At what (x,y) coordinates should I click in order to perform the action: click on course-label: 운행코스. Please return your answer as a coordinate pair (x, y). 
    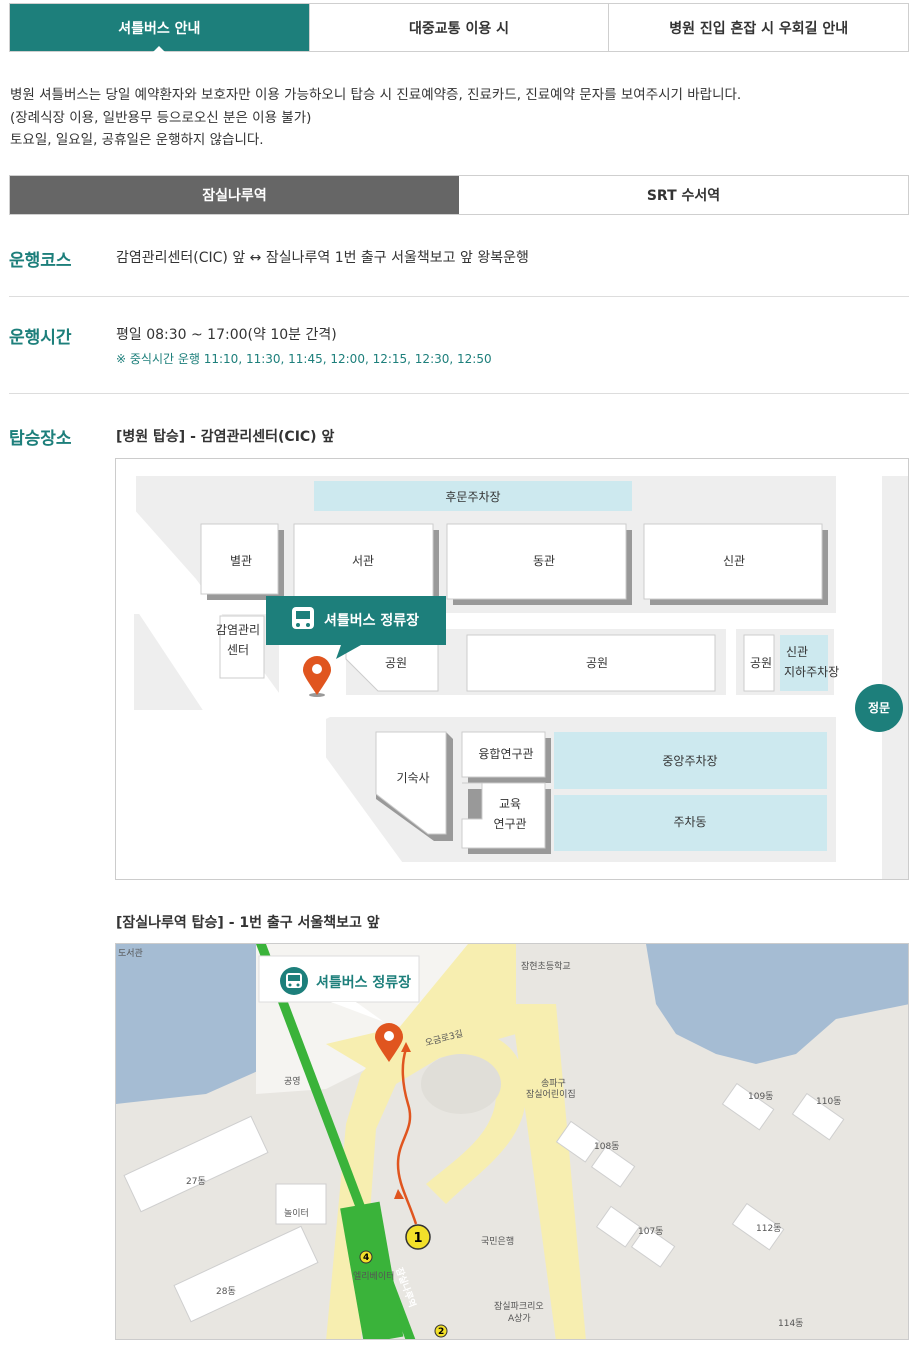
    Looking at the image, I should click on (40, 261).